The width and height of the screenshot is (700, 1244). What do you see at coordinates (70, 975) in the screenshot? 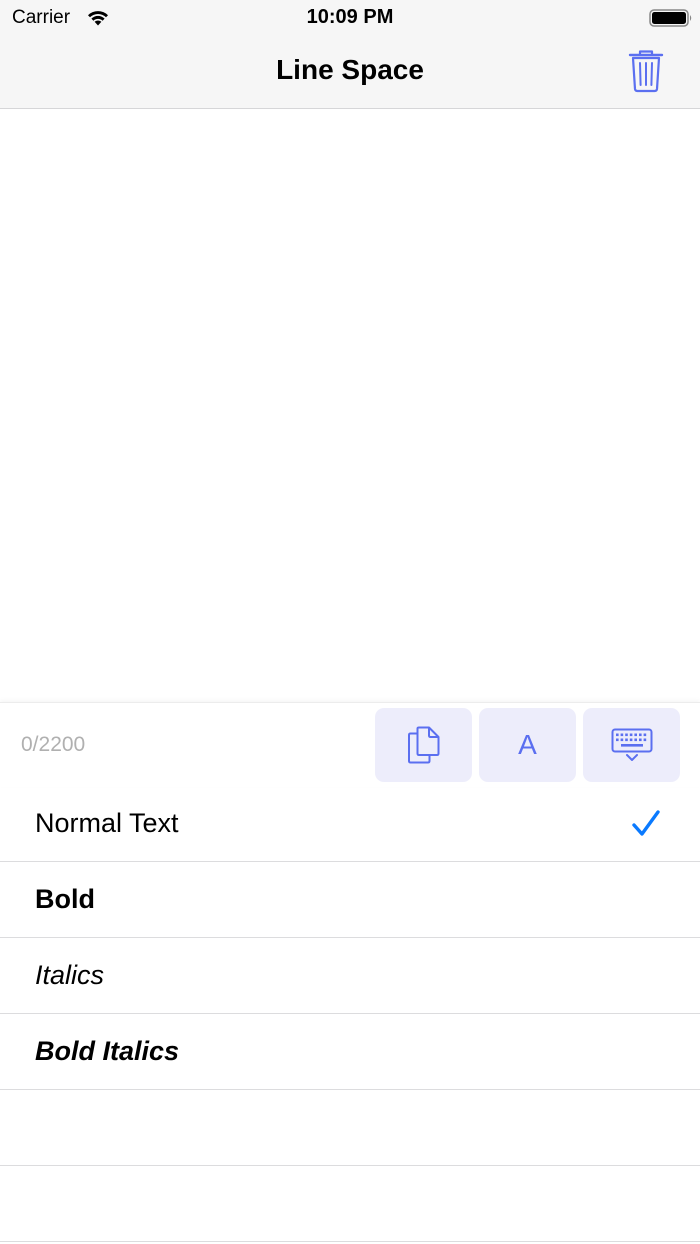
I see `style-option-label: Italics` at bounding box center [70, 975].